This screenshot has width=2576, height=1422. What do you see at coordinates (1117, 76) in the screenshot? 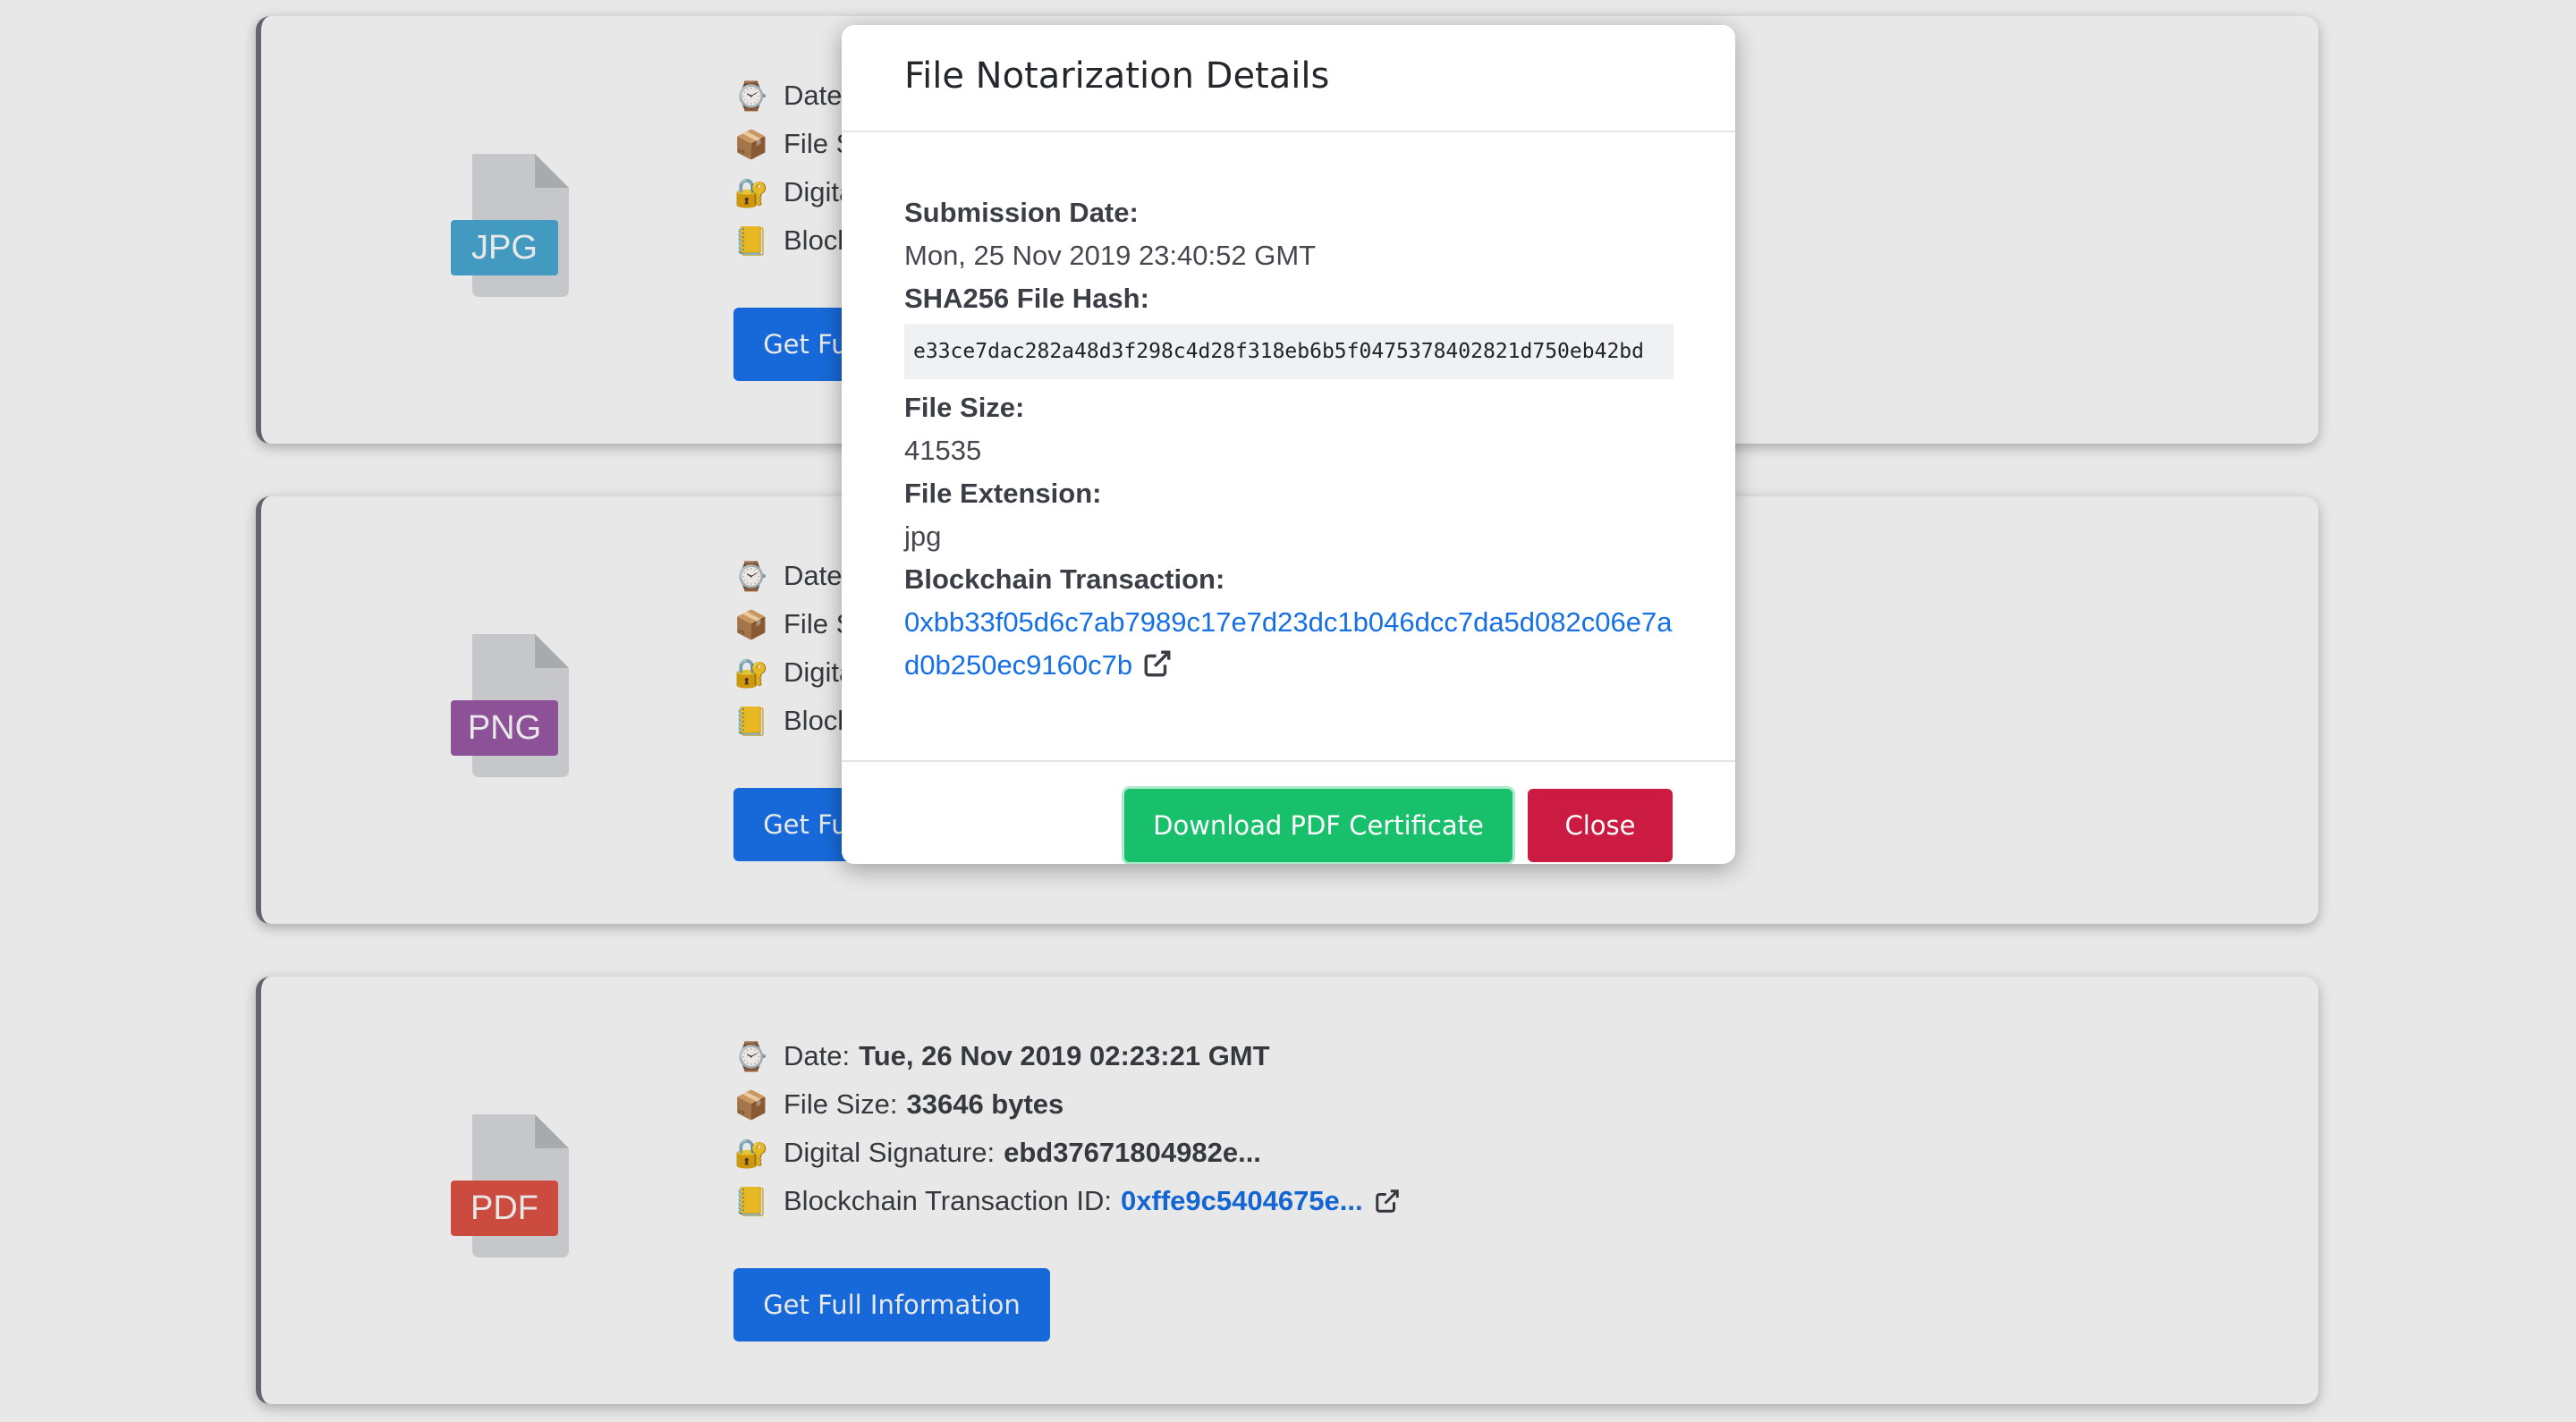
I see `modal-title: File Notarization Details` at bounding box center [1117, 76].